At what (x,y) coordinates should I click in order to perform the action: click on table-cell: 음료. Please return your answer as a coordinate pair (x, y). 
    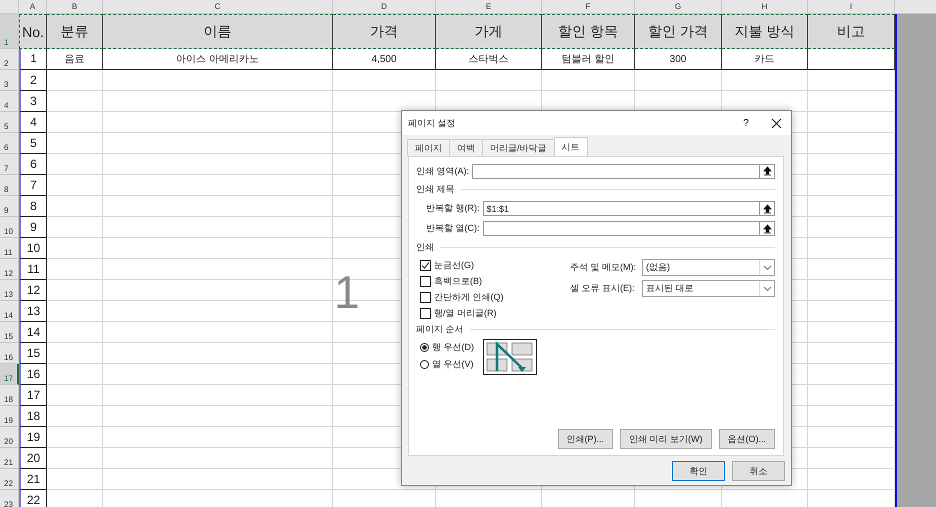
    Looking at the image, I should click on (75, 59).